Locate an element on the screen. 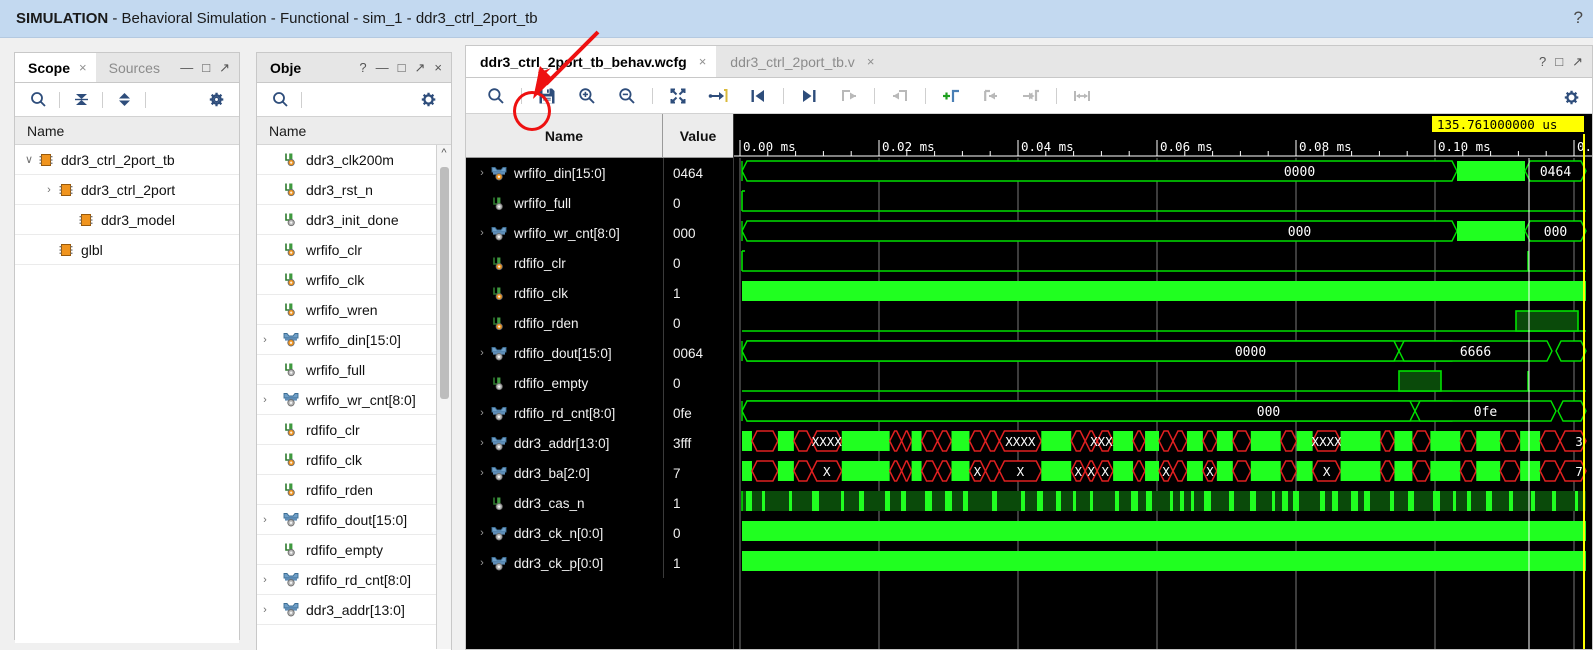 The height and width of the screenshot is (650, 1593). waveform-float-icon: ↗ is located at coordinates (1577, 61).